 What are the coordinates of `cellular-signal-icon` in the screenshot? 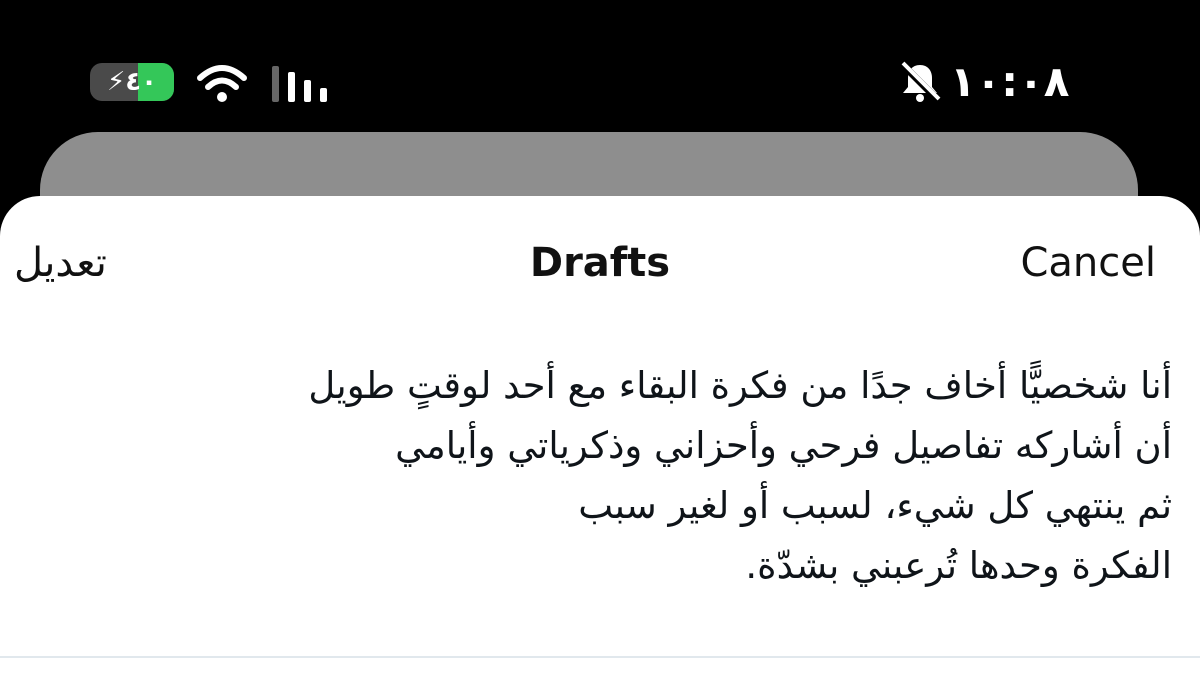 It's located at (299, 84).